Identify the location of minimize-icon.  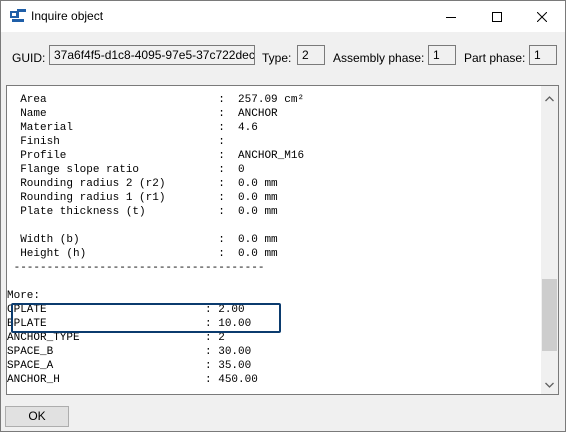
(451, 17).